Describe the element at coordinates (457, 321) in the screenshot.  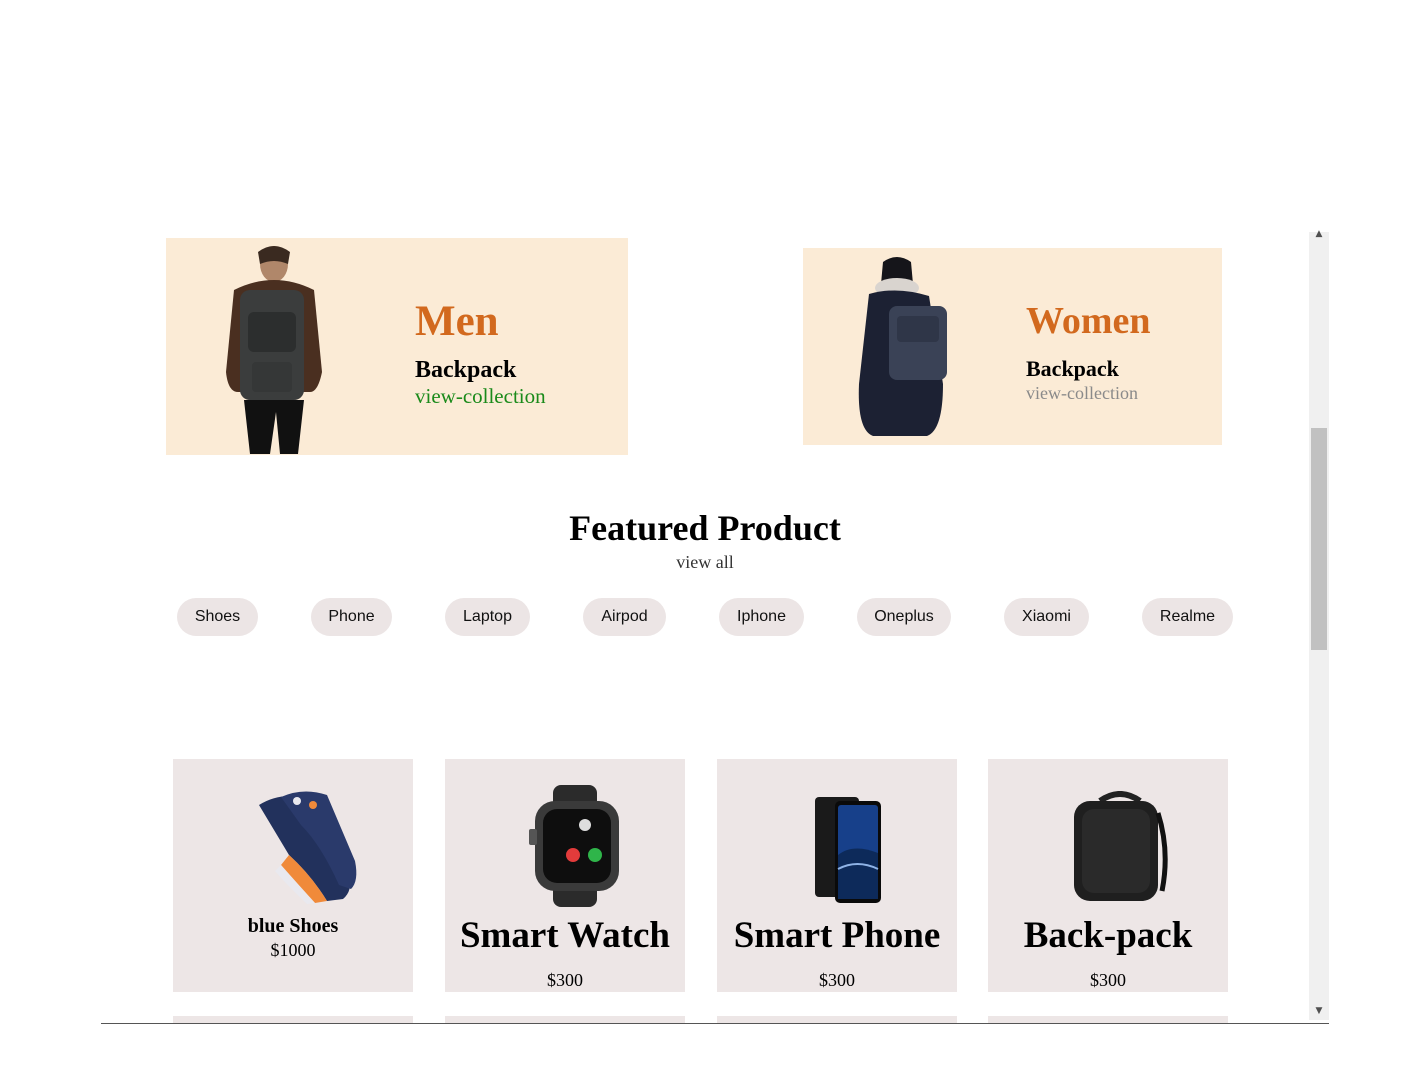
I see `banner-men-title: Men` at that location.